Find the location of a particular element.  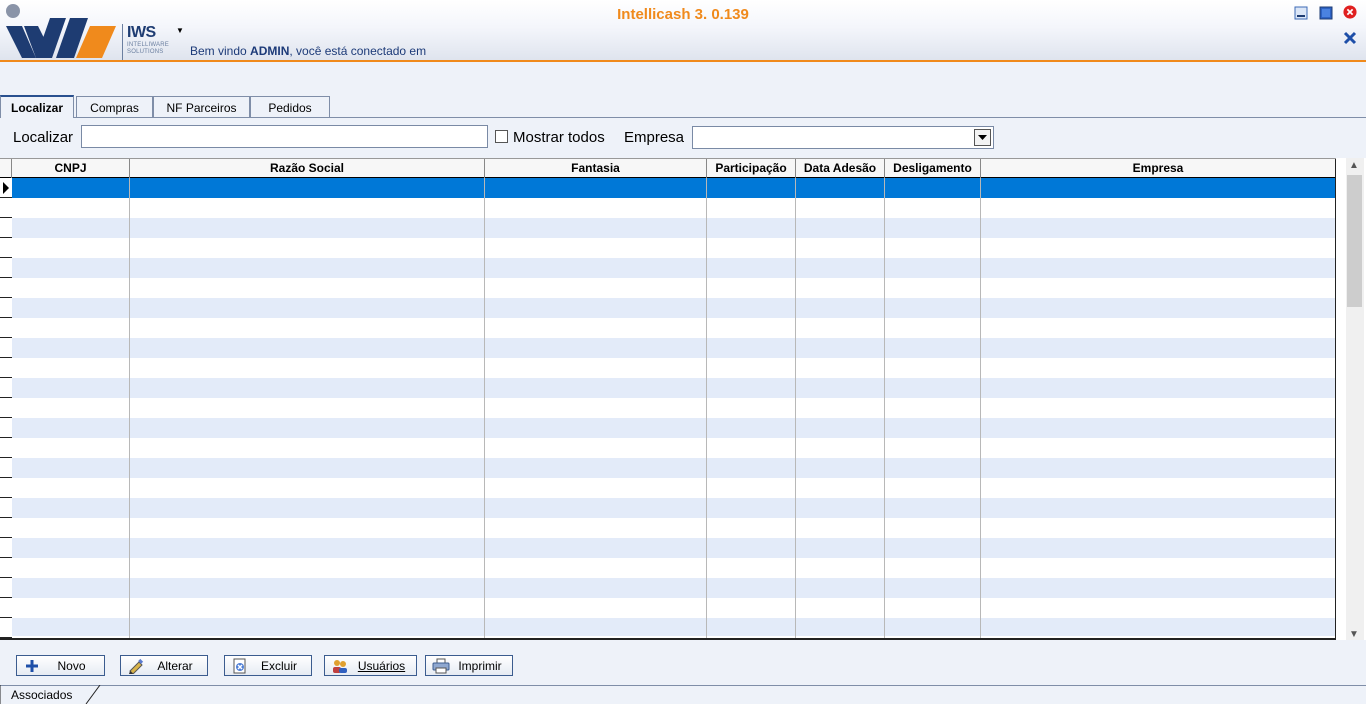

users-icon is located at coordinates (340, 666).